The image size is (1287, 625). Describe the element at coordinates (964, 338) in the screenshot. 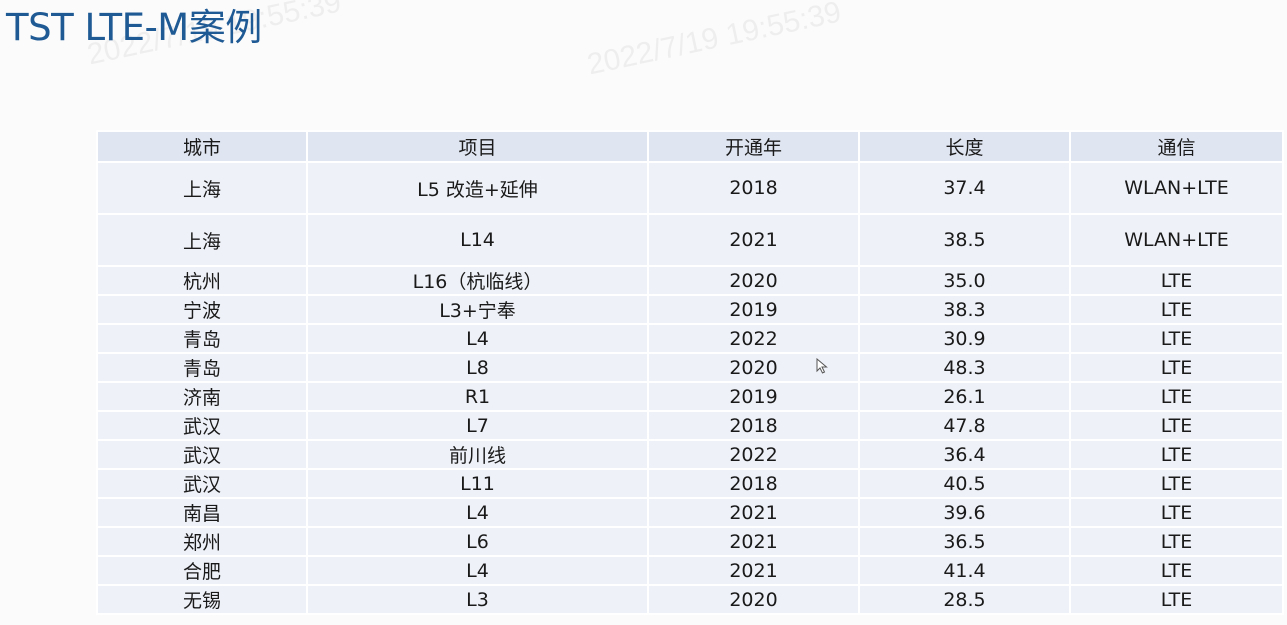

I see `cell-length: 30.9` at that location.